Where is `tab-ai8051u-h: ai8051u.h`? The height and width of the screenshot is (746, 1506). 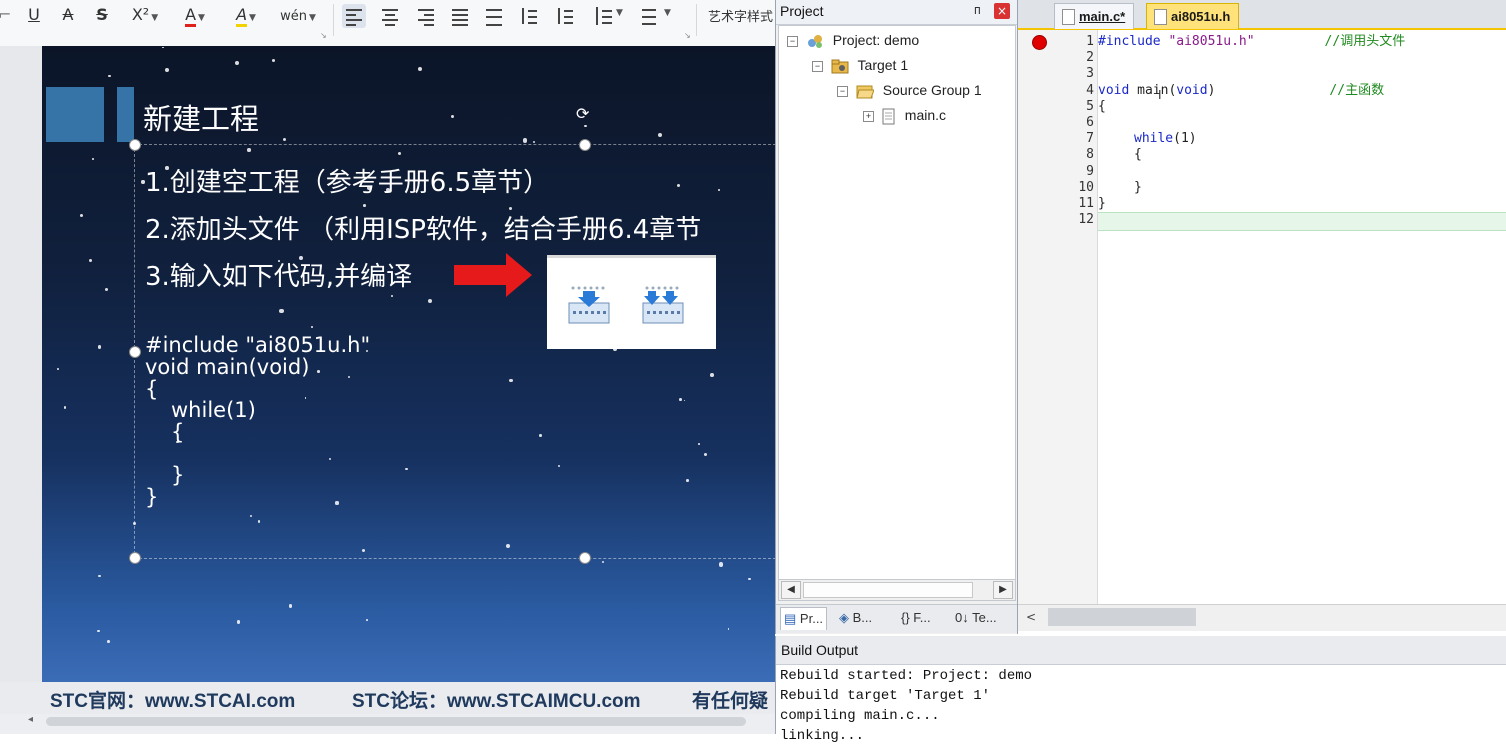 tab-ai8051u-h: ai8051u.h is located at coordinates (1193, 16).